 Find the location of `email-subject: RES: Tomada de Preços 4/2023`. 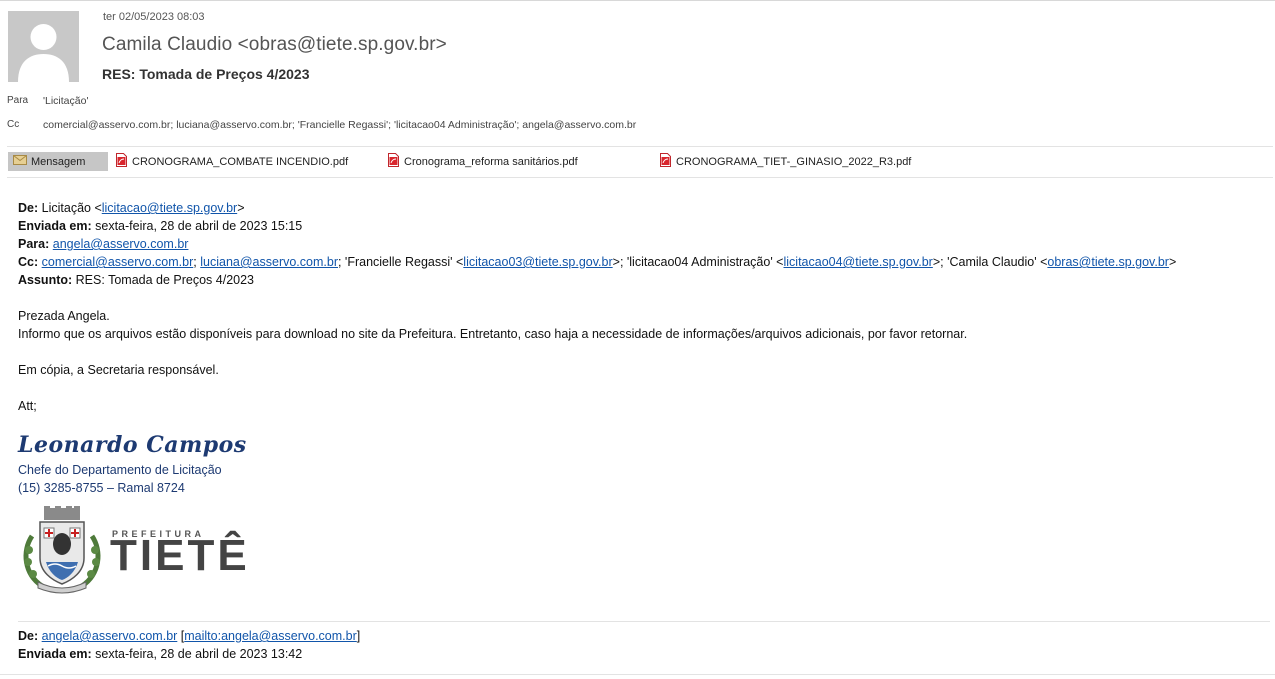

email-subject: RES: Tomada de Preços 4/2023 is located at coordinates (206, 74).